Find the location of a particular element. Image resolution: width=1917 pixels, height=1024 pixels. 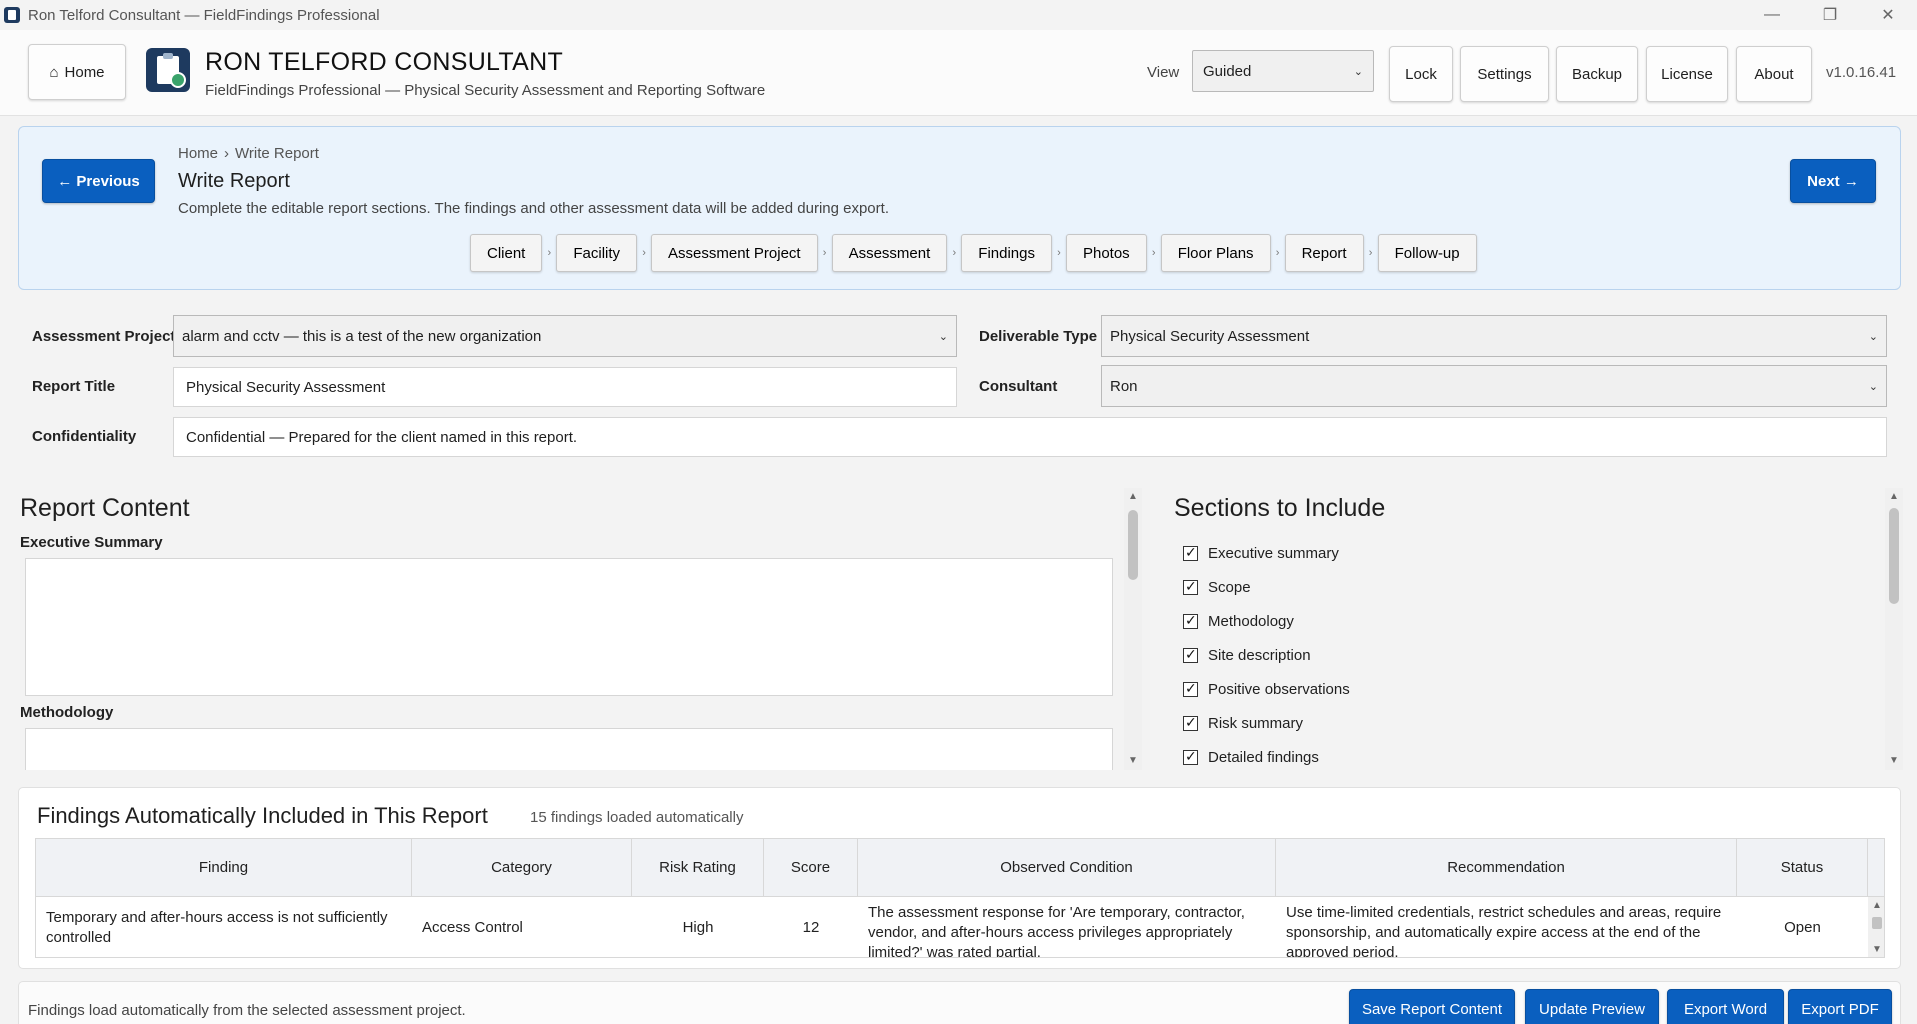

column-header-category: Category is located at coordinates (522, 868).